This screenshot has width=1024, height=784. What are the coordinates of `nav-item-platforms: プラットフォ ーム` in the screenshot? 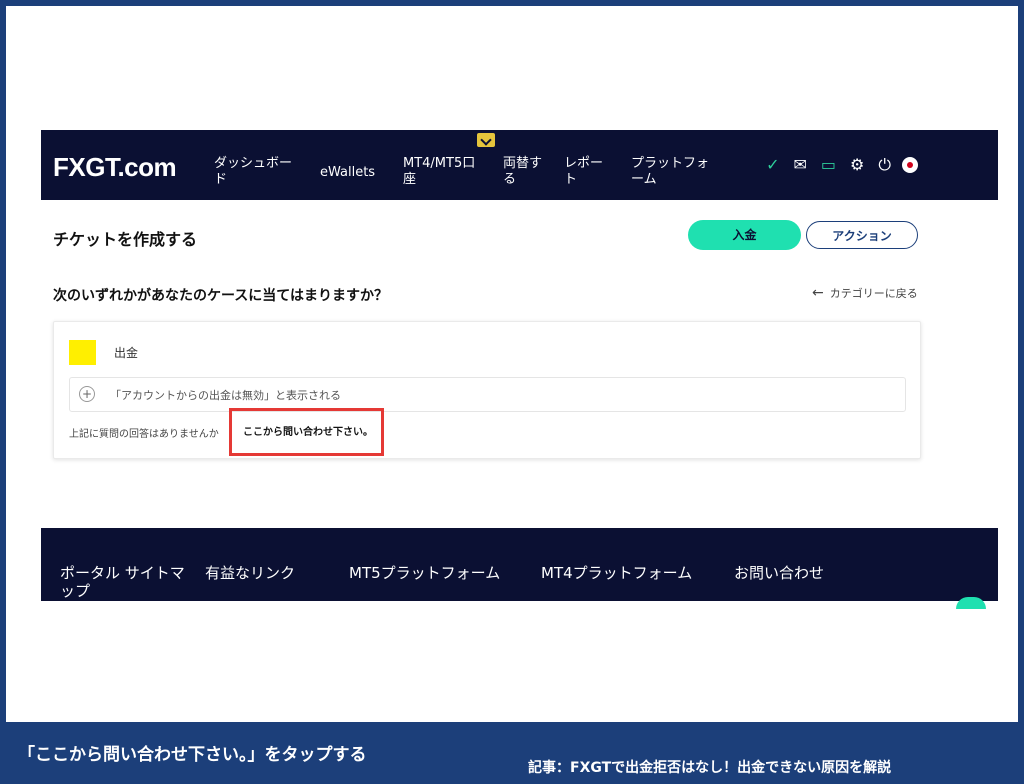 It's located at (670, 172).